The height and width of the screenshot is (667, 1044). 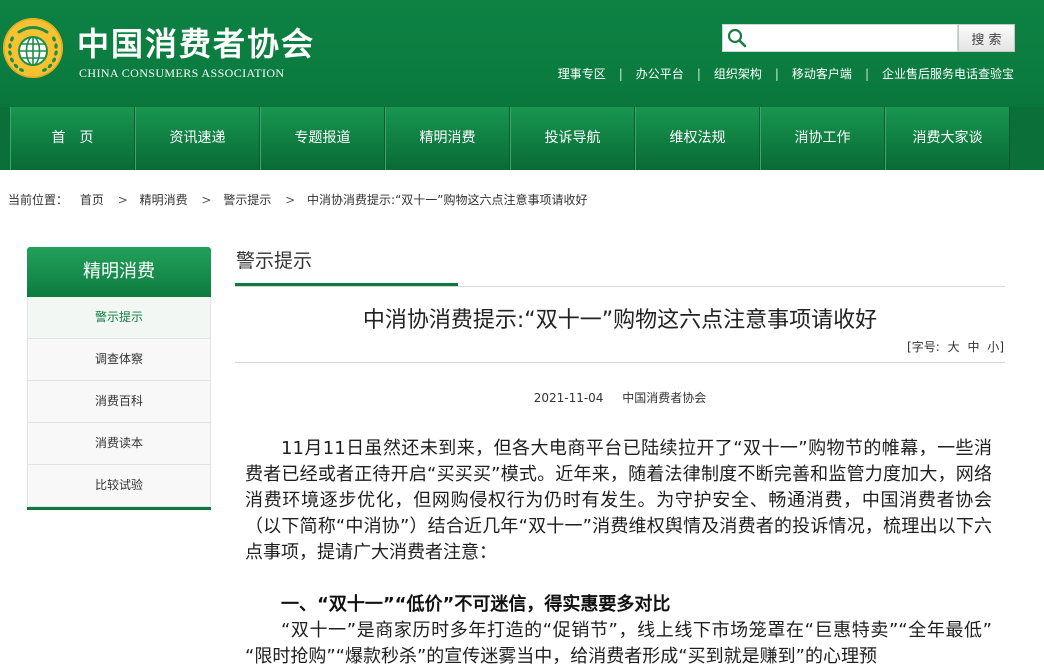 I want to click on breadcrumb-label: 当前位置：, so click(x=38, y=200).